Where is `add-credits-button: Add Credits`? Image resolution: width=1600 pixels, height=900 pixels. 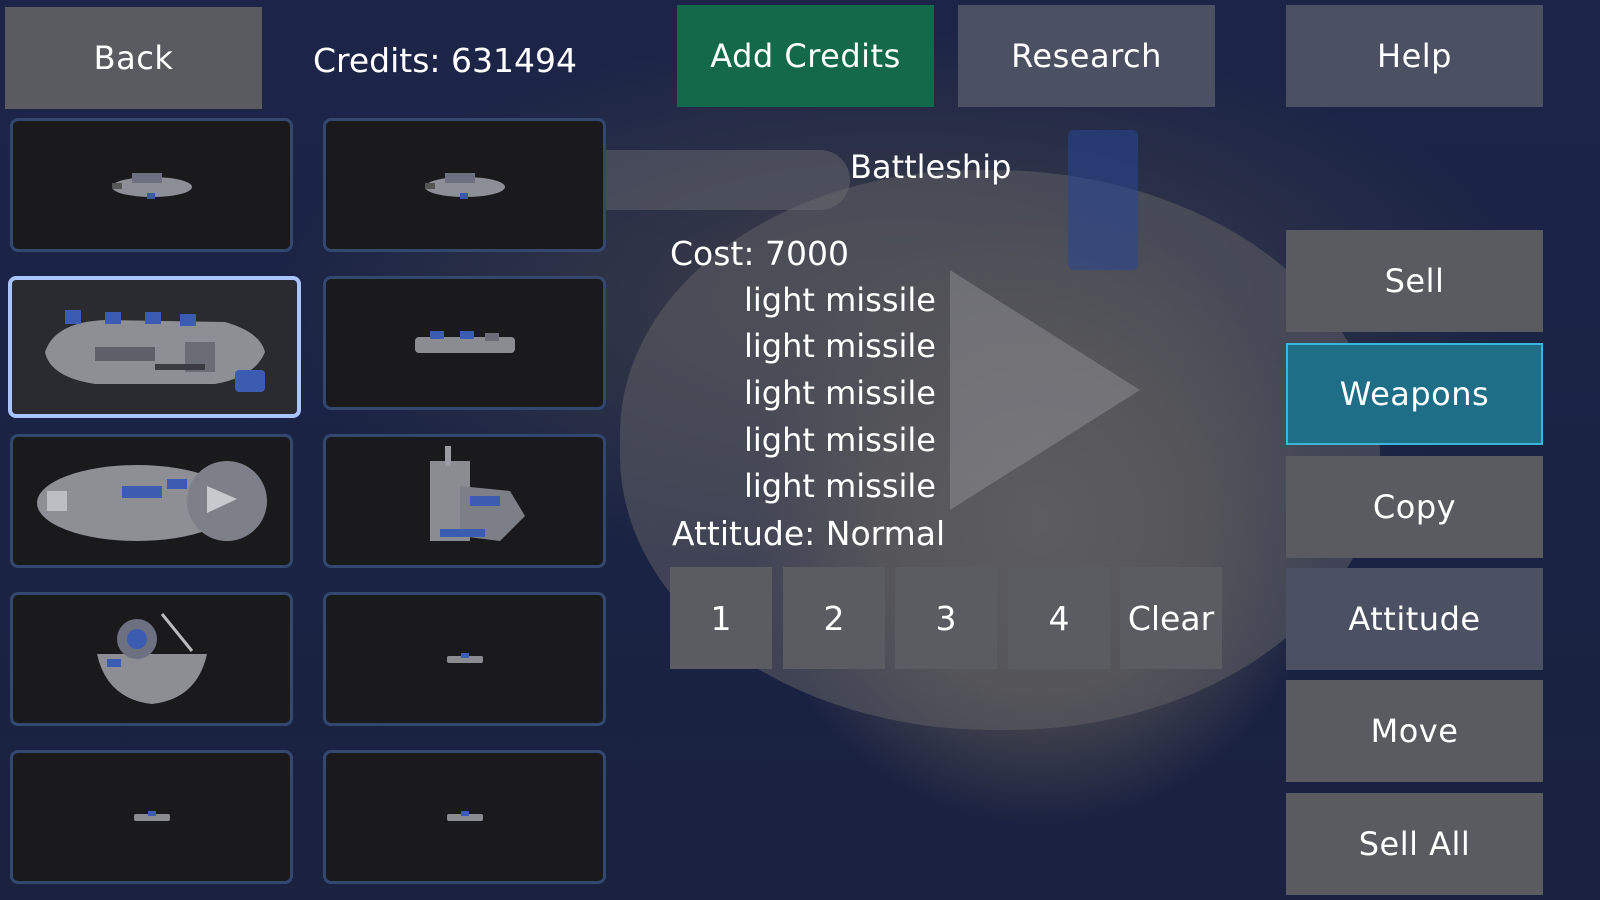 add-credits-button: Add Credits is located at coordinates (805, 56).